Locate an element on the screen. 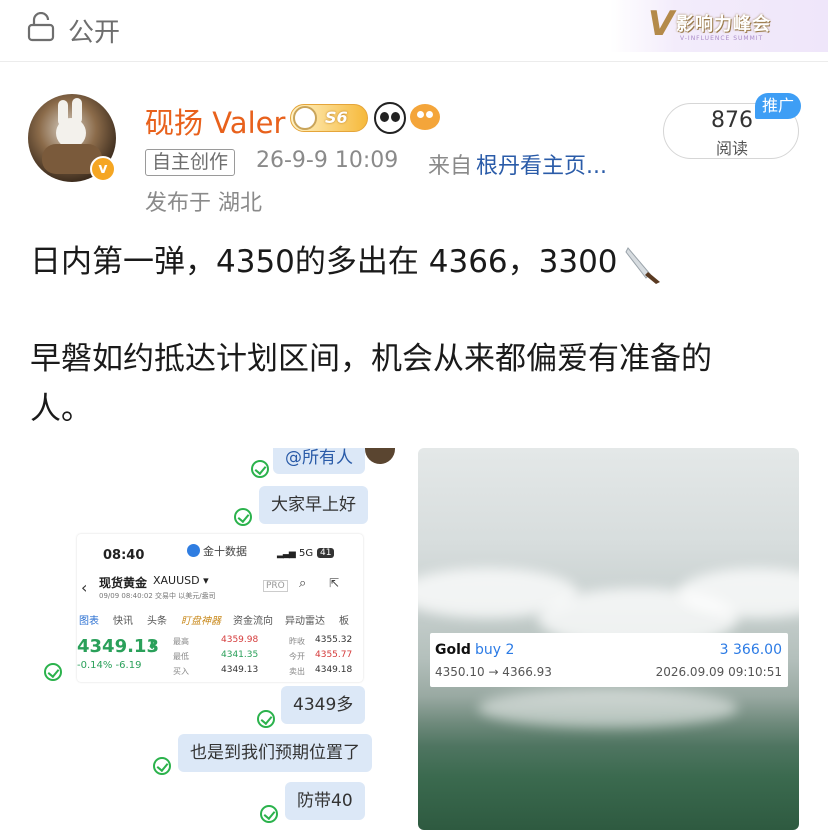 Image resolution: width=828 pixels, height=837 pixels. verified-badge-icon: v is located at coordinates (103, 169).